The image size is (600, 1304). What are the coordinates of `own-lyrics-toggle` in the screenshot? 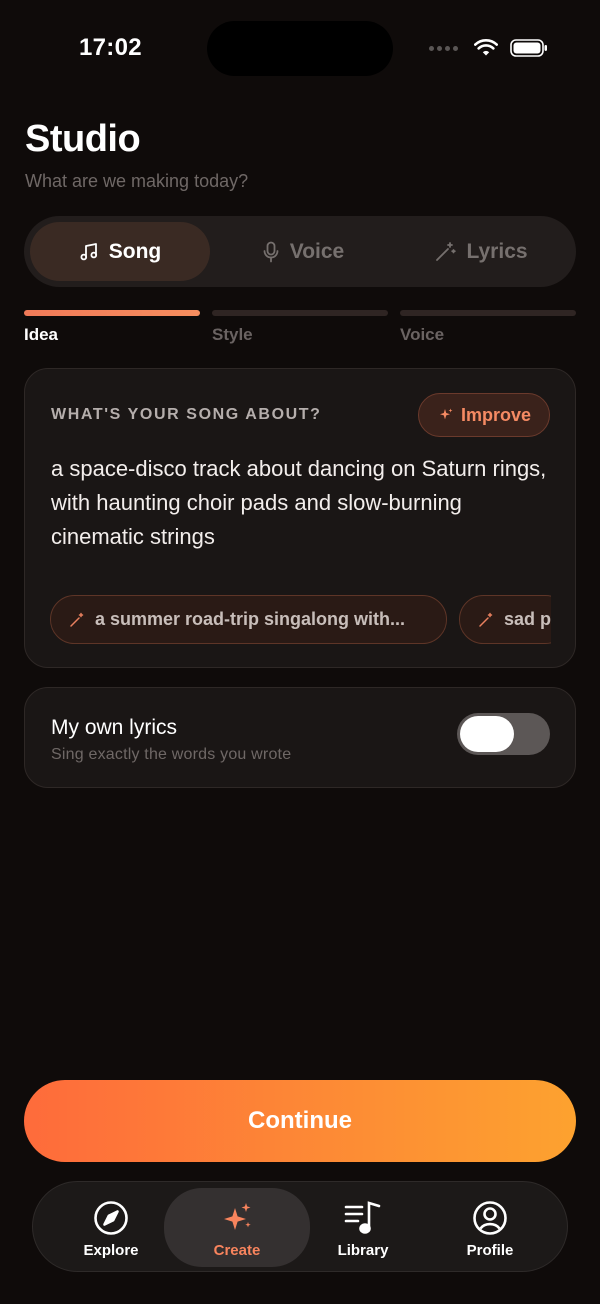 It's located at (503, 734).